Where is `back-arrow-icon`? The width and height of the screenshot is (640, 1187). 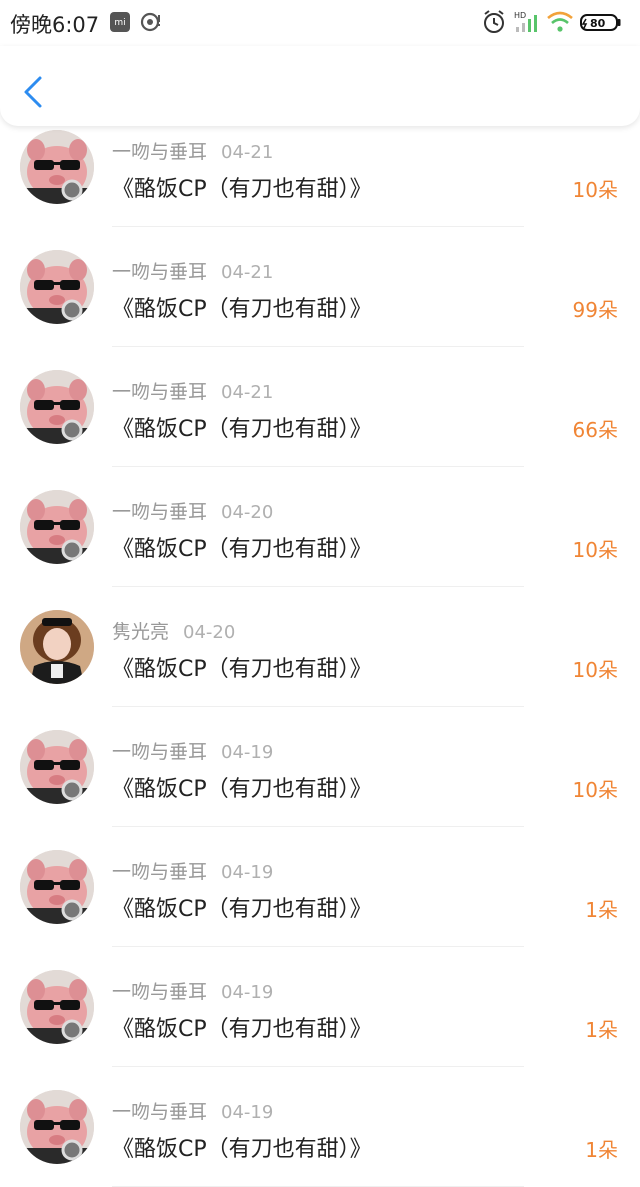
back-arrow-icon is located at coordinates (33, 92).